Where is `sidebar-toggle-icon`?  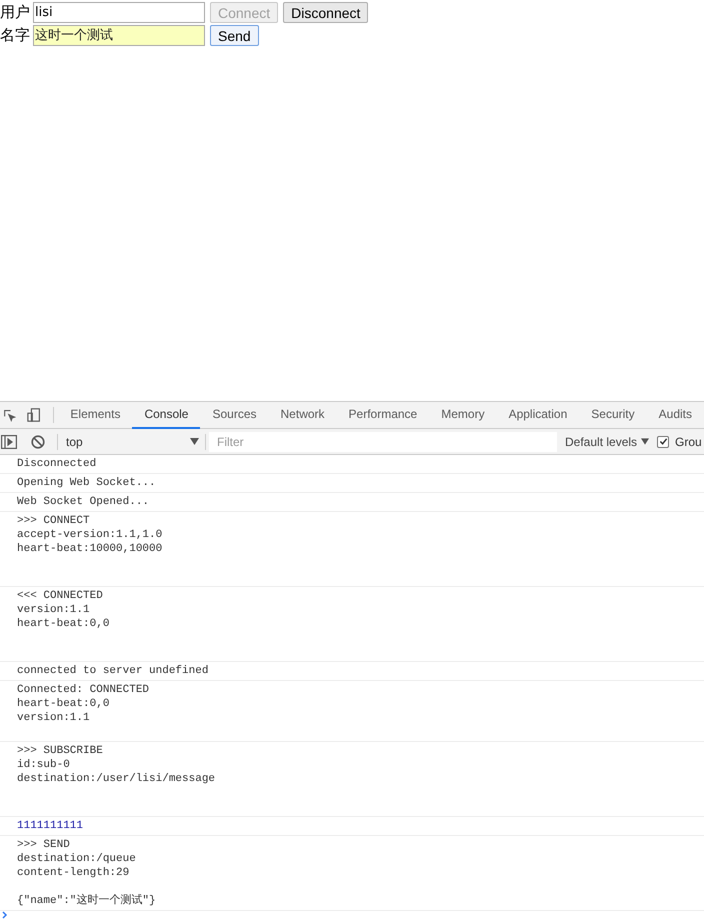 sidebar-toggle-icon is located at coordinates (9, 441).